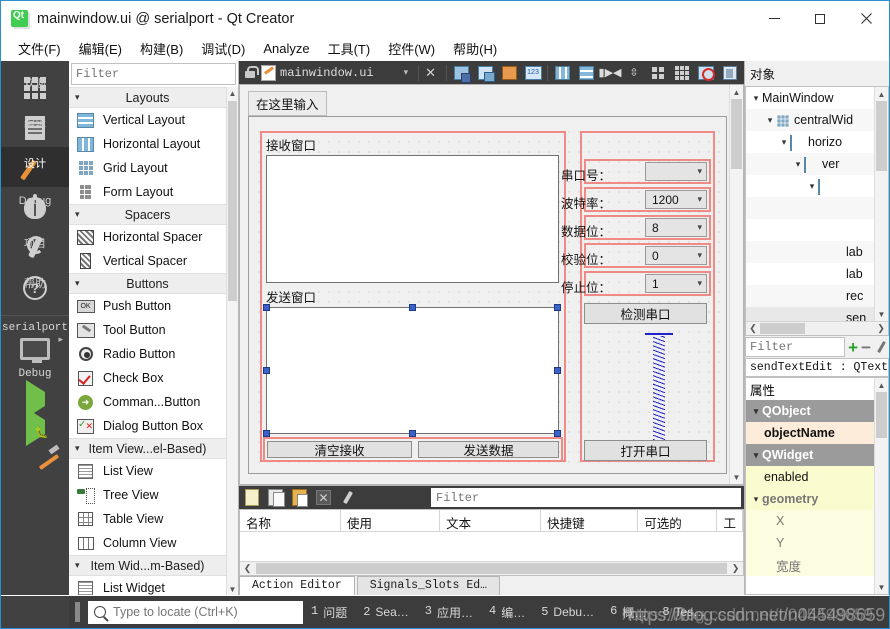  I want to click on property-filter-input, so click(795, 347).